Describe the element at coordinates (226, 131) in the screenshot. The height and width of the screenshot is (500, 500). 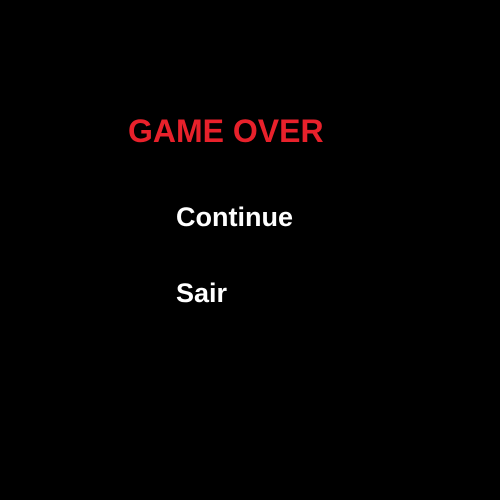
I see `game-over-title: GAME OVER` at that location.